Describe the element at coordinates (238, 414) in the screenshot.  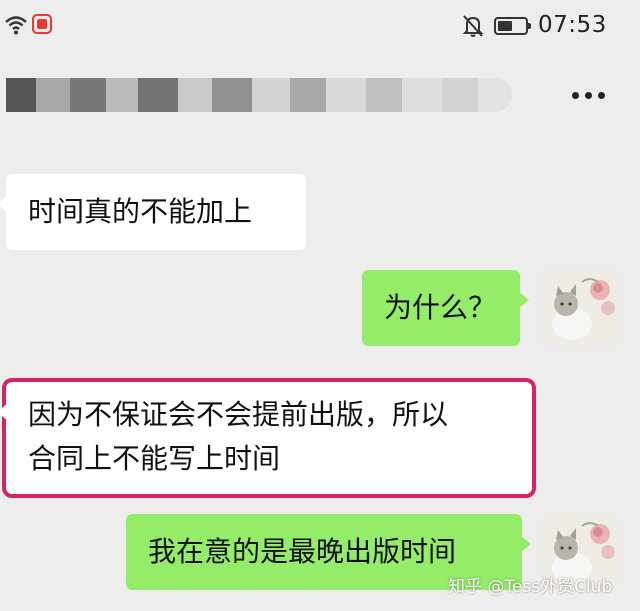
I see `message-text-line-1: 因为不保证会不会提前出版，所以` at that location.